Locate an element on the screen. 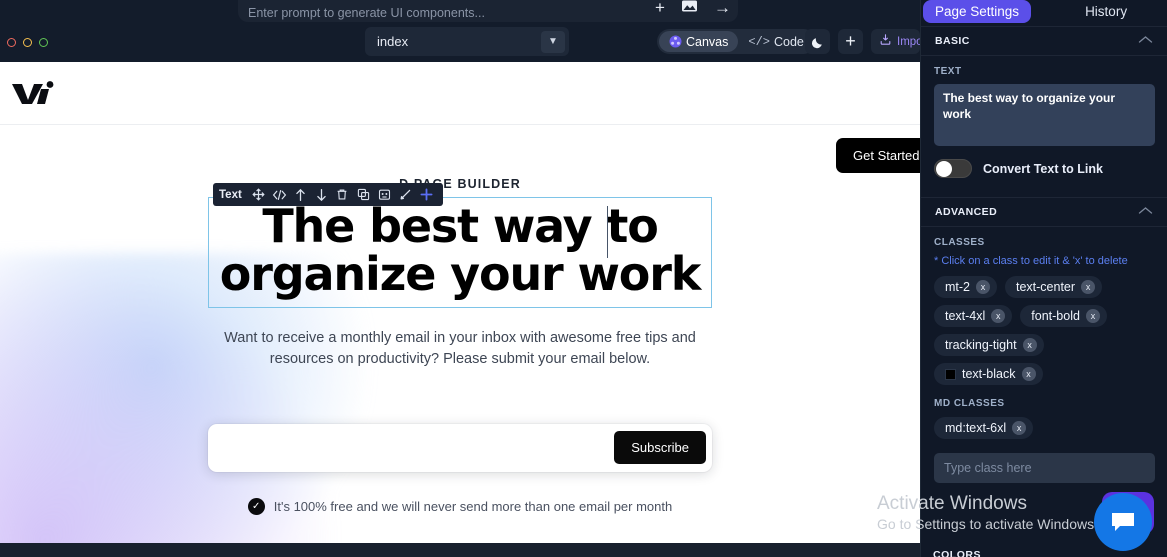 The width and height of the screenshot is (1167, 557). maximize-icon is located at coordinates (43, 42).